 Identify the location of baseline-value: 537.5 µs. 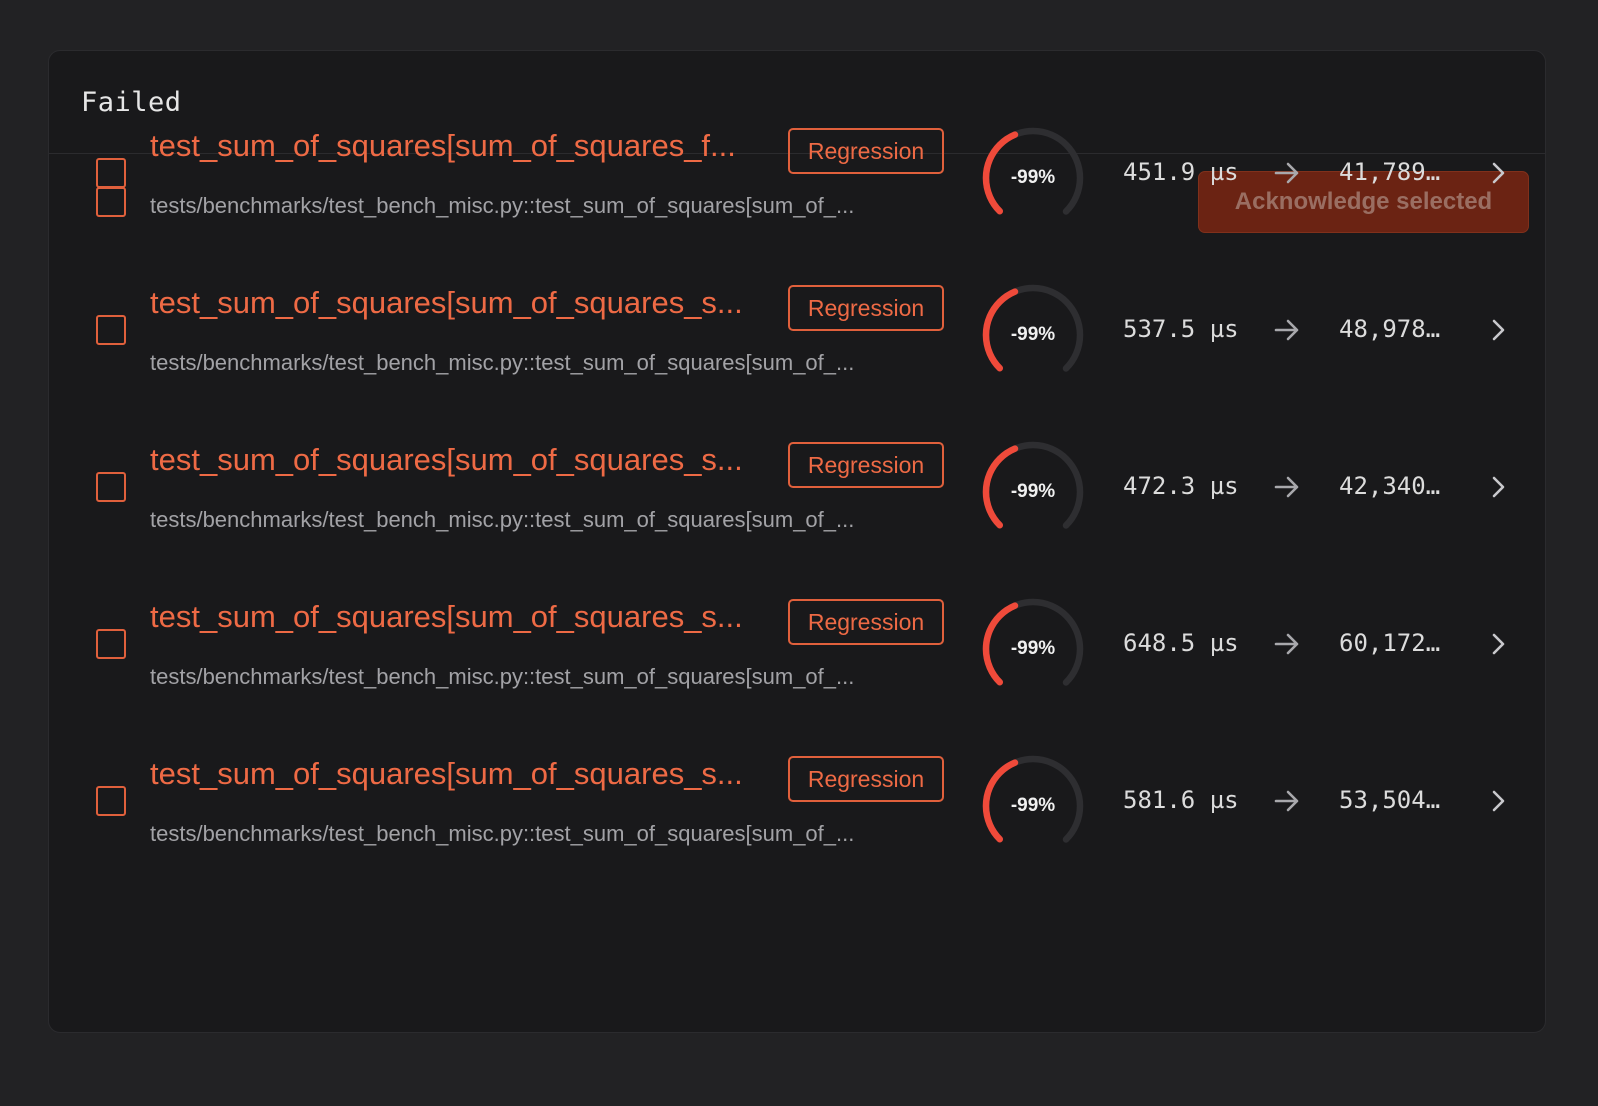
(1181, 329).